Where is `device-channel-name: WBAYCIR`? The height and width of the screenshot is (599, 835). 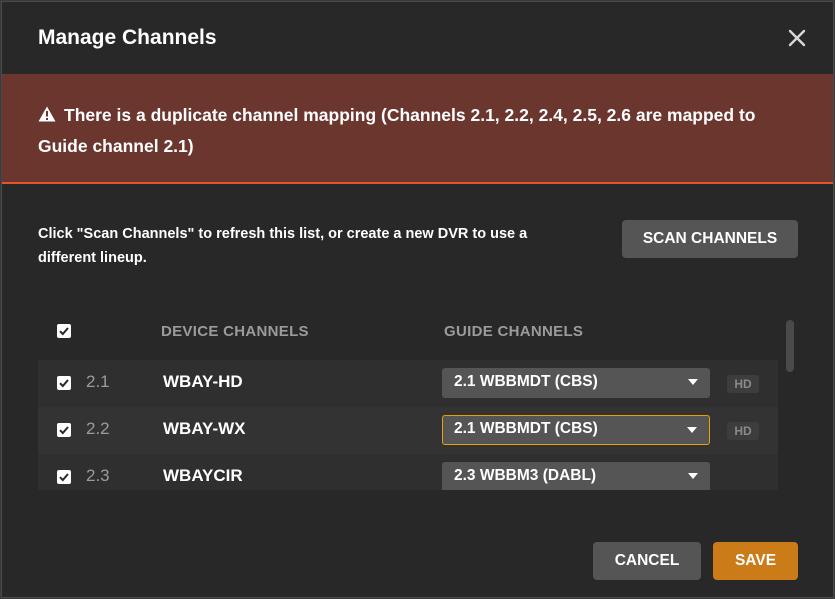 device-channel-name: WBAYCIR is located at coordinates (203, 475).